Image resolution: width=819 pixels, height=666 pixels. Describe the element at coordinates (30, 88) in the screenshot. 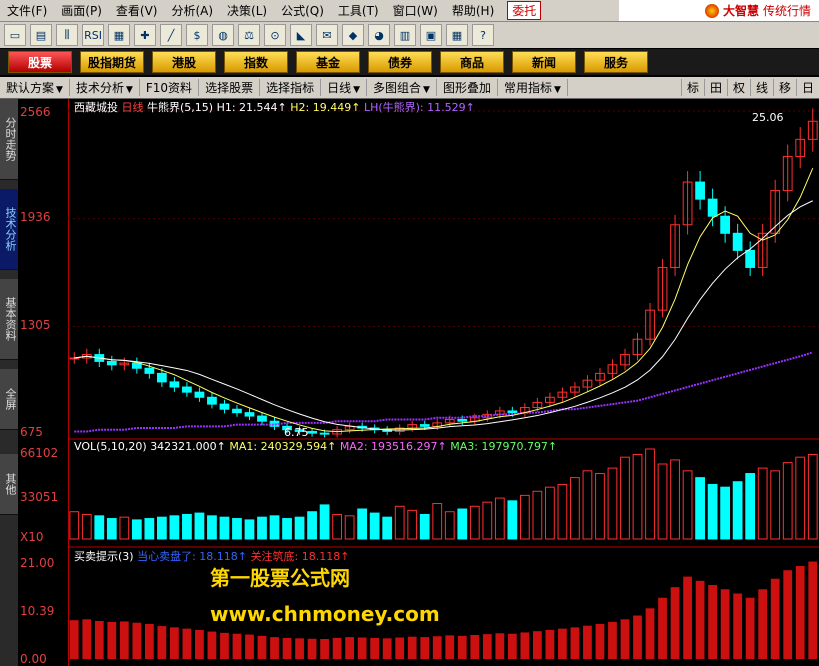

I see `scheme-label: 默认方案` at that location.